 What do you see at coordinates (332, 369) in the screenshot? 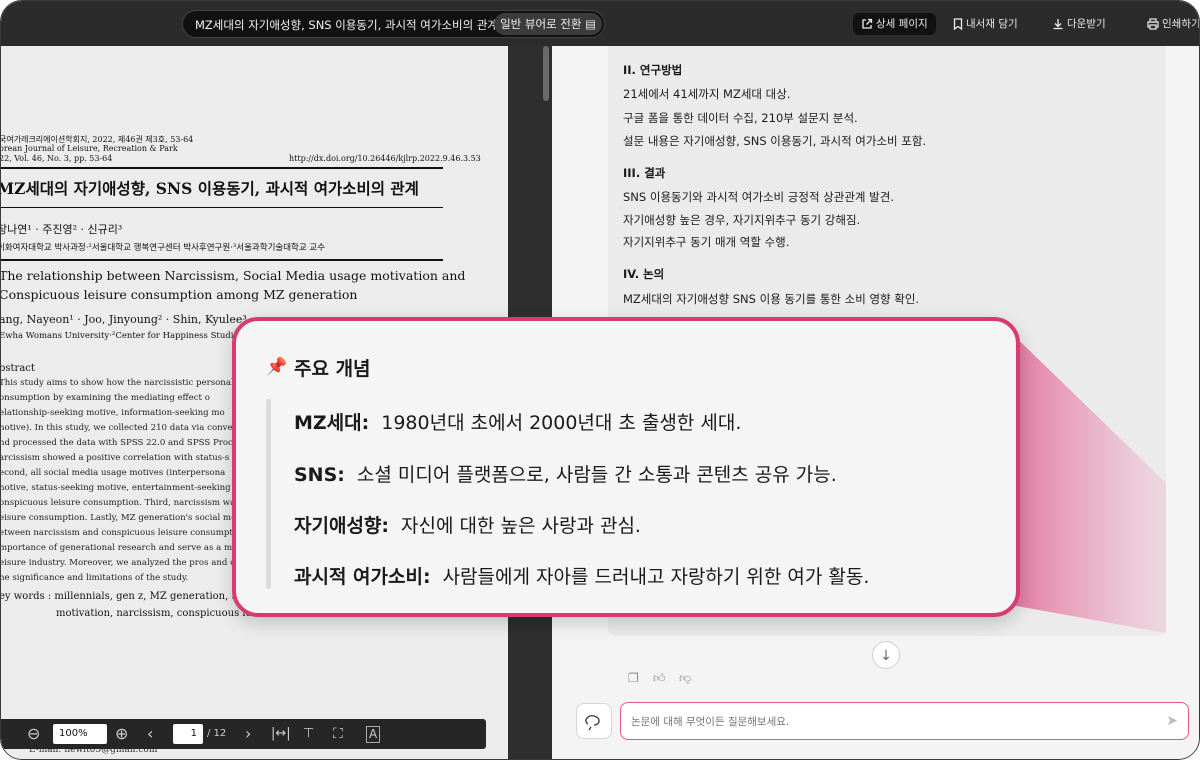
I see `callout-title: 주요 개념` at bounding box center [332, 369].